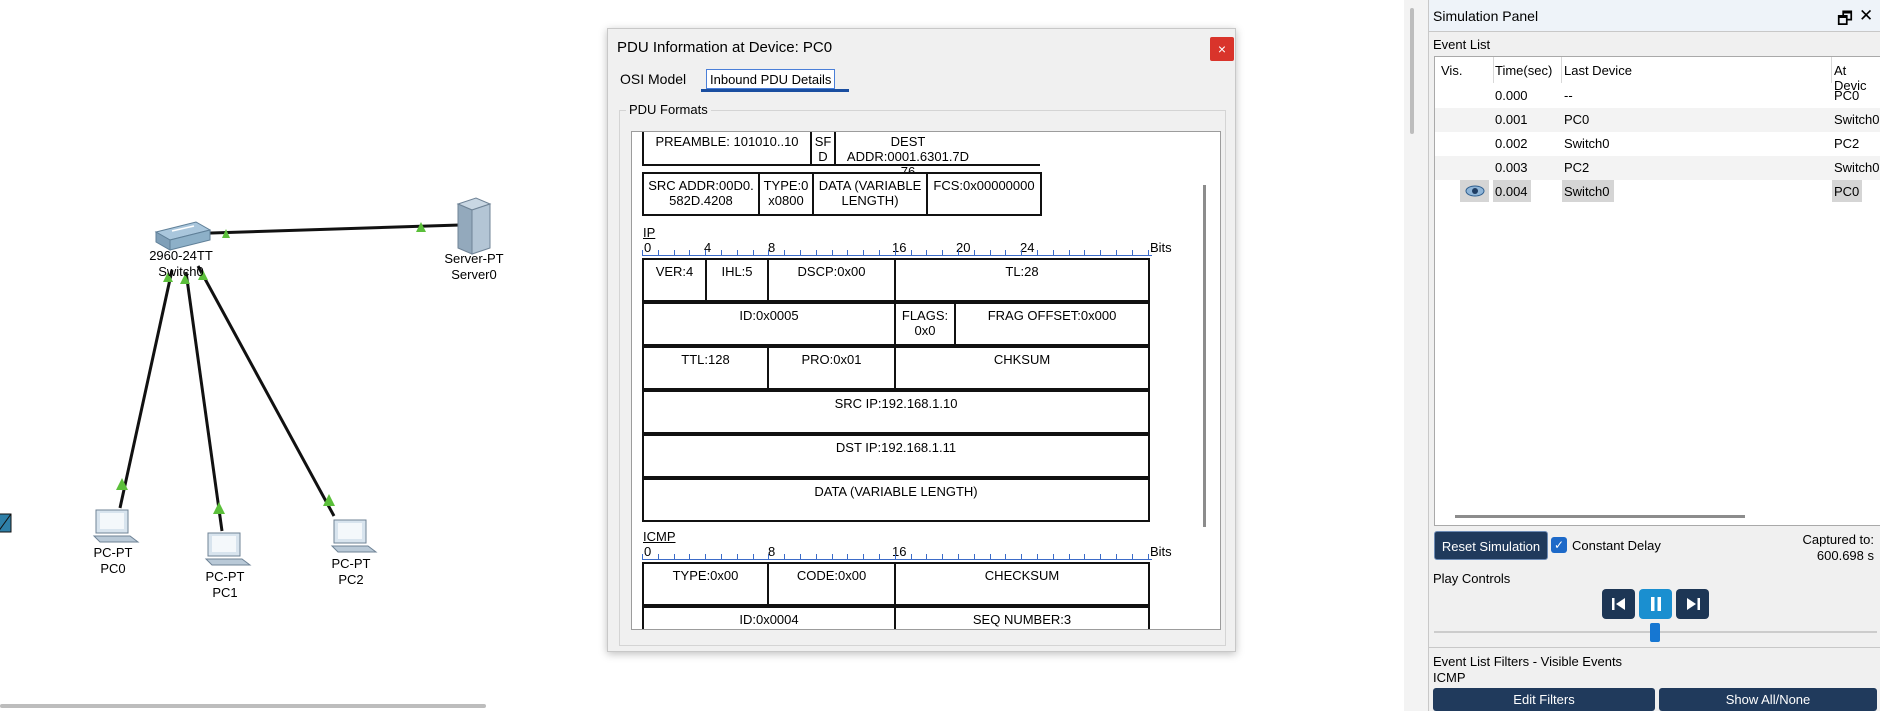 This screenshot has width=1880, height=711. Describe the element at coordinates (1845, 20) in the screenshot. I see `restore-icon: 🗗` at that location.